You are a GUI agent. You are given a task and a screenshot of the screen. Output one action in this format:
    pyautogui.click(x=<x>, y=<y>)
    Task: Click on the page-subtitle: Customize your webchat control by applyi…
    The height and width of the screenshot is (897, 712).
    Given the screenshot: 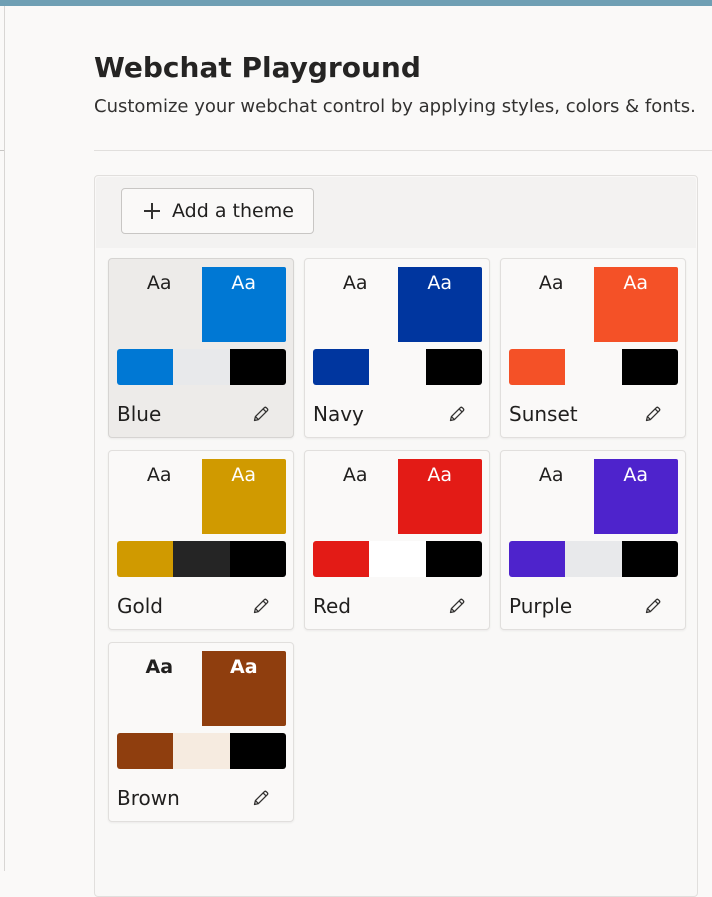 What is the action you would take?
    pyautogui.click(x=395, y=106)
    